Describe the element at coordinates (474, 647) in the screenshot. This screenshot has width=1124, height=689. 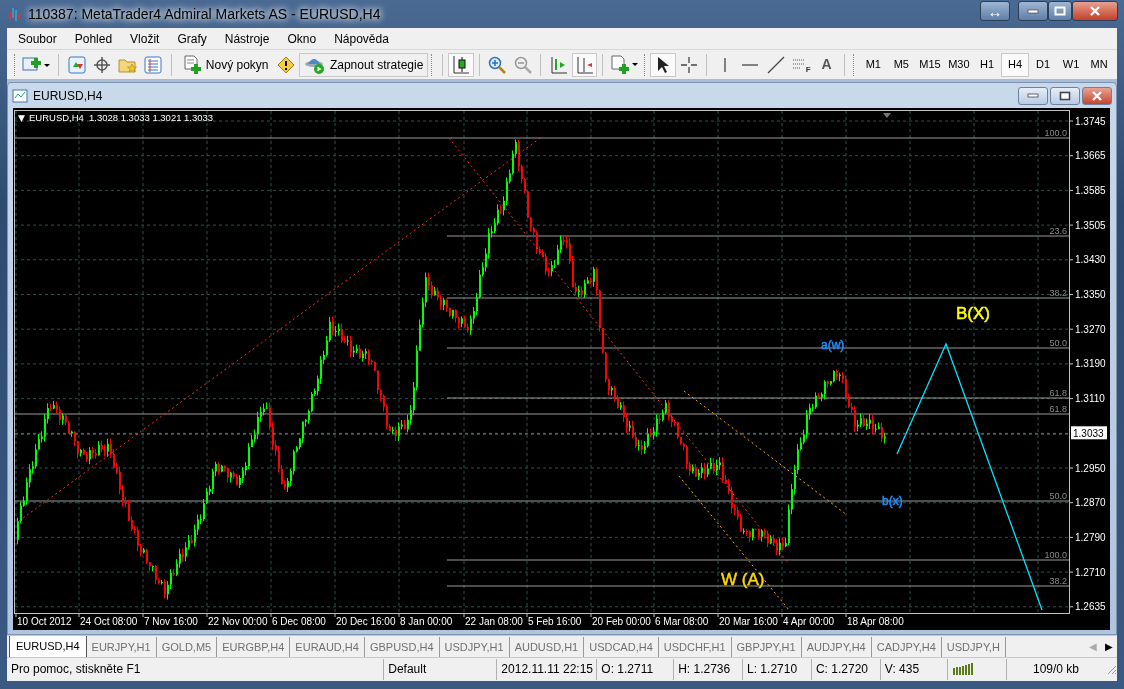
I see `chart-tab: USDJPY,H1` at that location.